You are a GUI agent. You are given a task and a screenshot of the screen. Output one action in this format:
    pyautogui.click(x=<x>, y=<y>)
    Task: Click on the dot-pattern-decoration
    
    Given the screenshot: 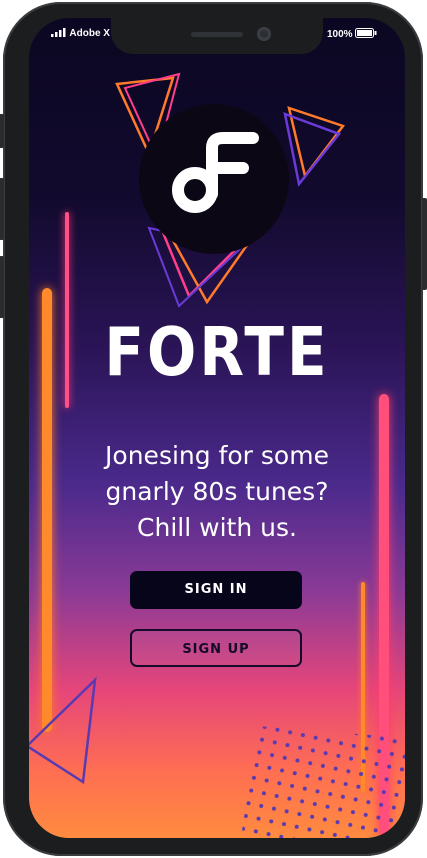 What is the action you would take?
    pyautogui.click(x=323, y=782)
    